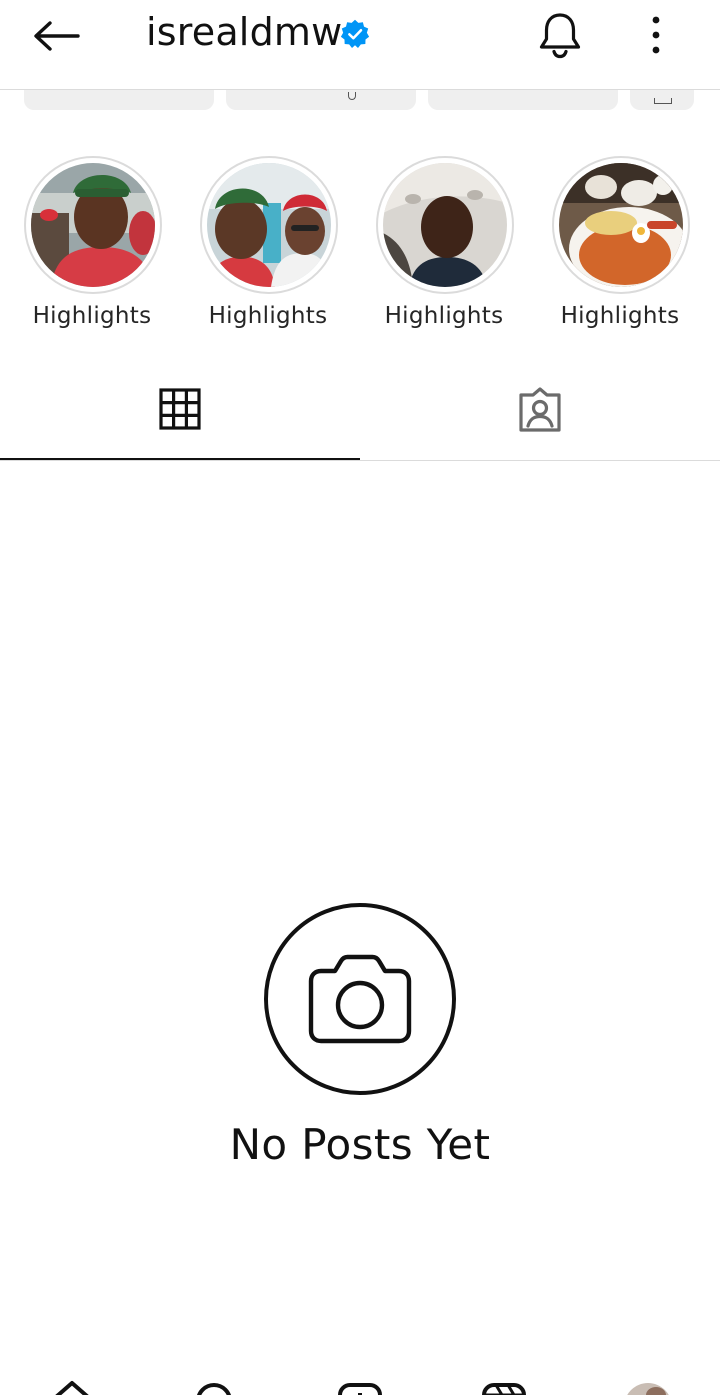  I want to click on bottom-navigation, so click(360, 1385).